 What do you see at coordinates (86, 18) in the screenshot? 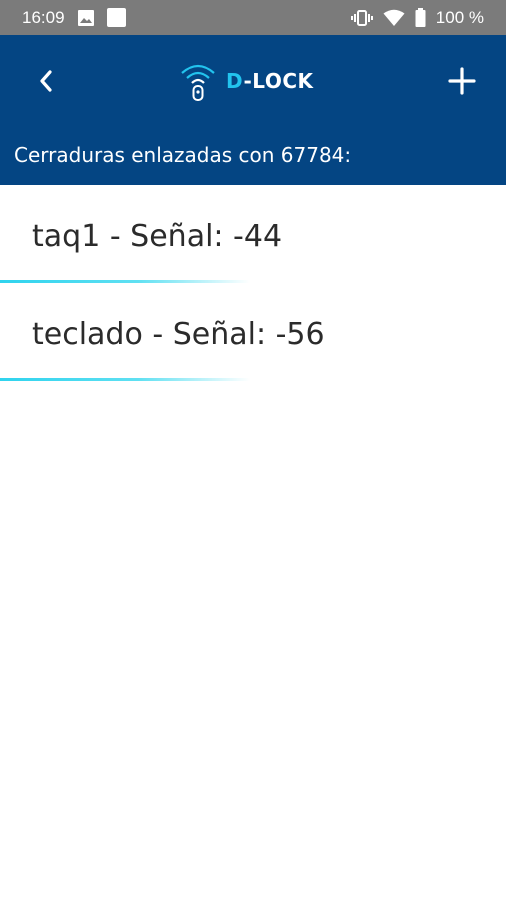
I see `image-icon` at bounding box center [86, 18].